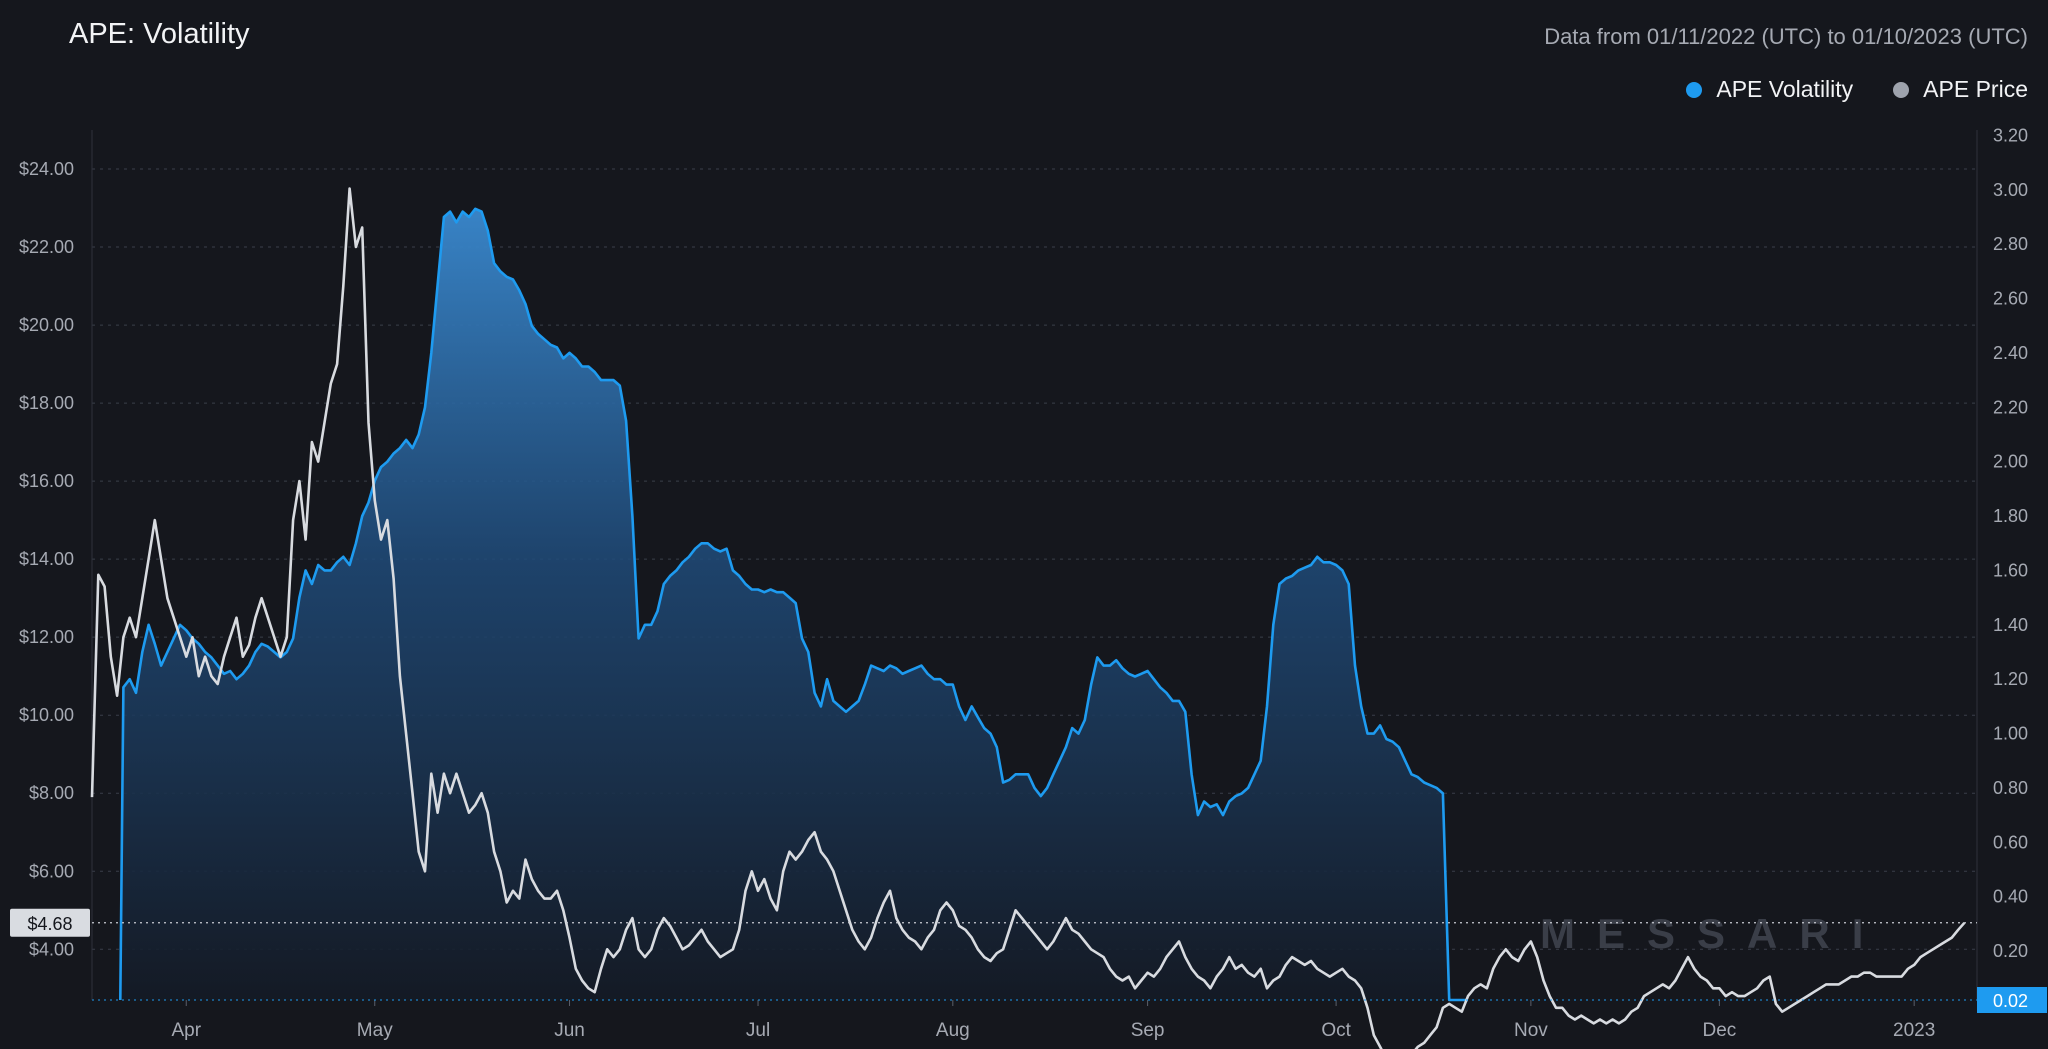 The height and width of the screenshot is (1049, 2048). Describe the element at coordinates (1712, 933) in the screenshot. I see `watermark: MESSARI` at that location.